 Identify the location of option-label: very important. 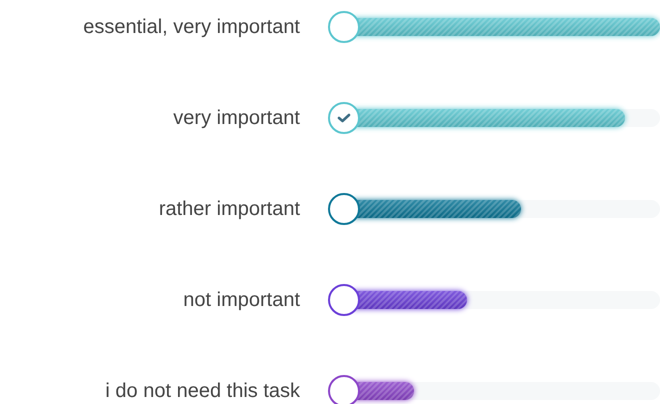
(236, 118).